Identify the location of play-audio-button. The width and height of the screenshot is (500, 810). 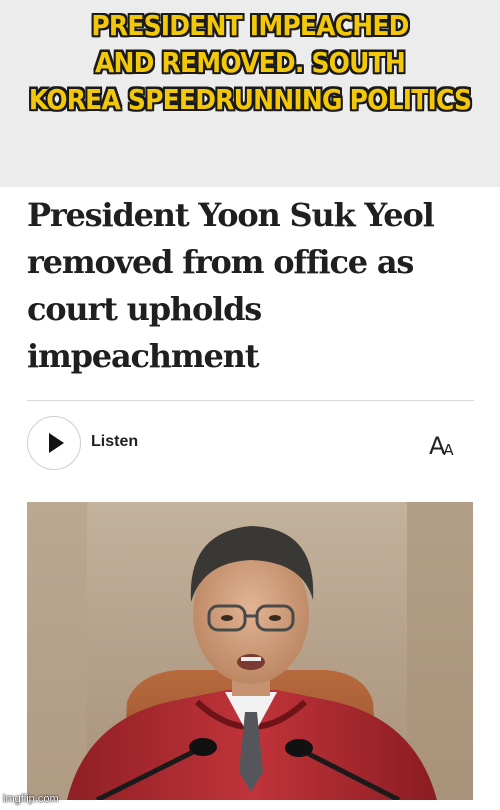
(54, 443).